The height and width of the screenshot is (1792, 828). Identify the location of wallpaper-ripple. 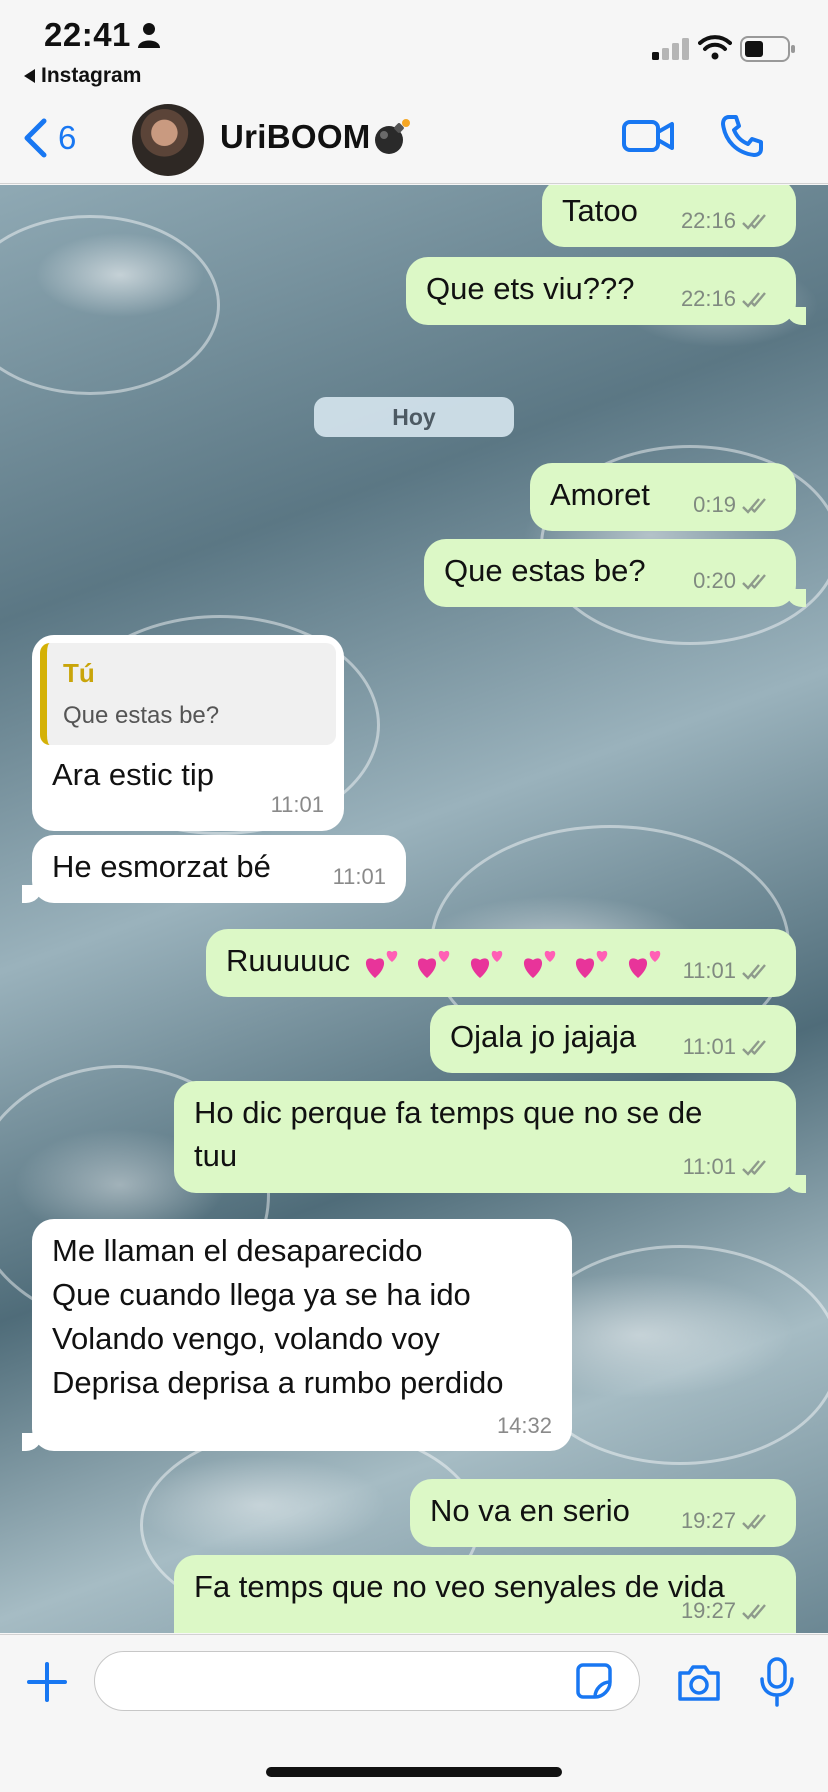
(110, 305).